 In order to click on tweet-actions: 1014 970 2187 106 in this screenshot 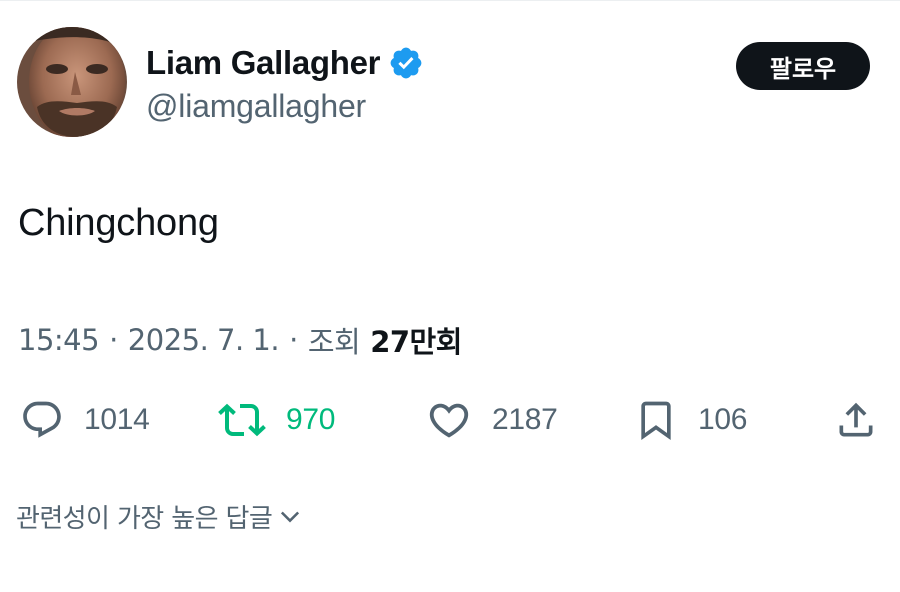, I will do `click(450, 420)`.